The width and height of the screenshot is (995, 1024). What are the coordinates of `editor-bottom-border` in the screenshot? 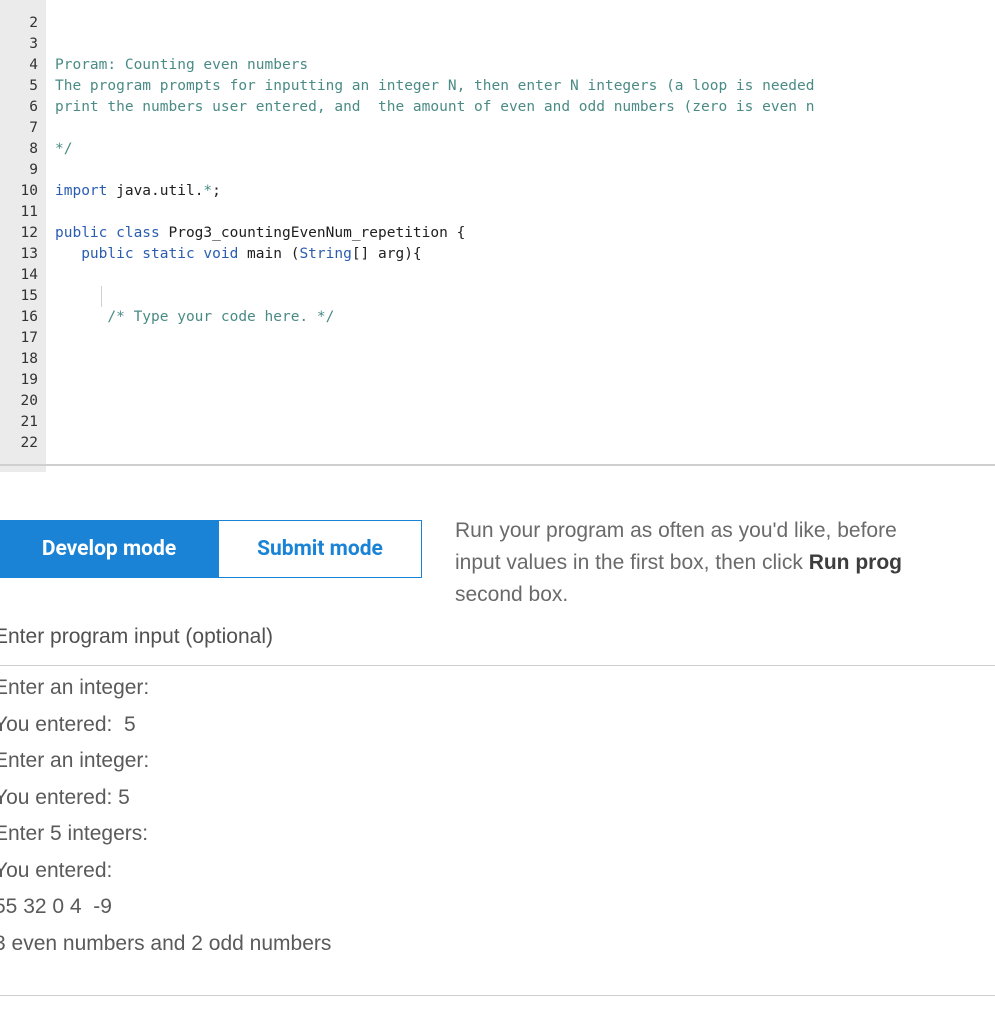 It's located at (497, 465).